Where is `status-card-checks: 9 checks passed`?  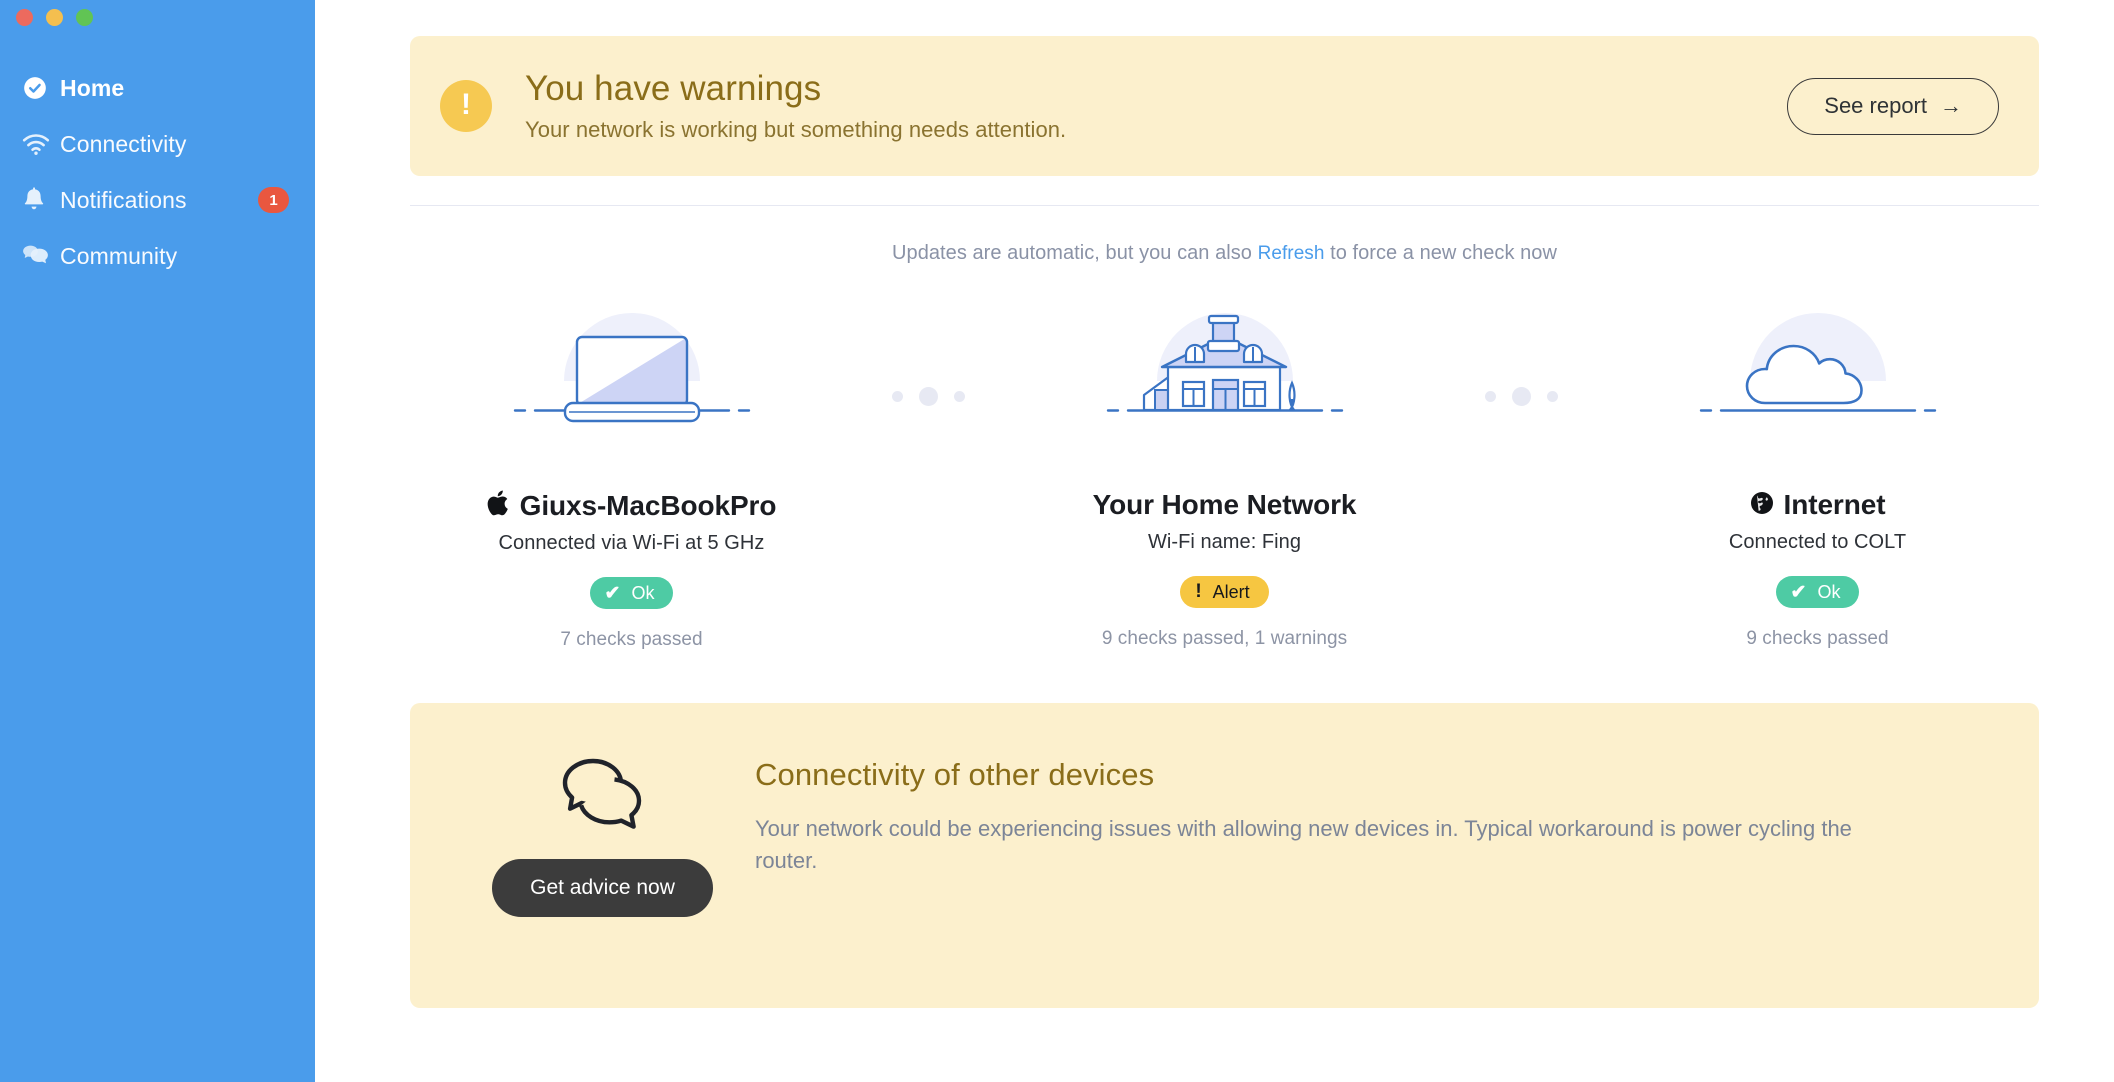
status-card-checks: 9 checks passed is located at coordinates (1817, 638).